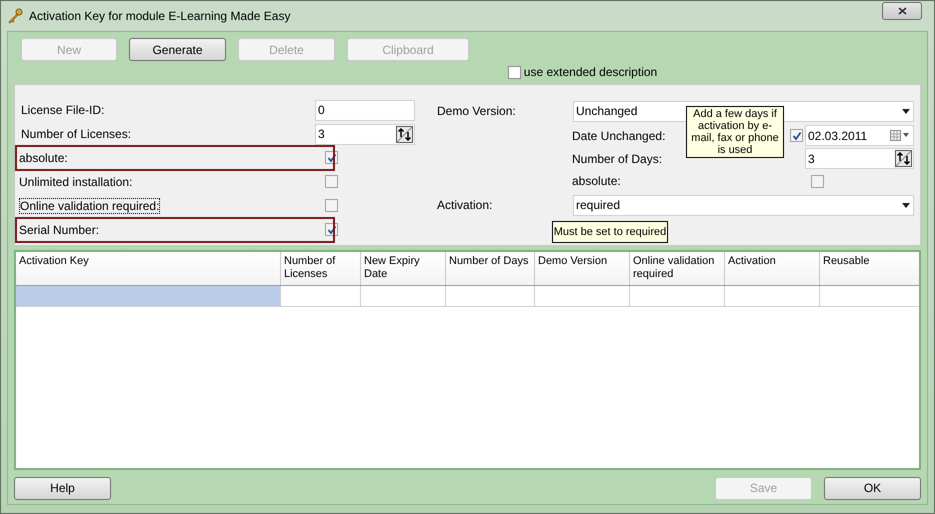 The image size is (935, 514). What do you see at coordinates (735, 132) in the screenshot?
I see `callout-tooltip: Add a few days if activation by e-mail, fax or phone is used` at bounding box center [735, 132].